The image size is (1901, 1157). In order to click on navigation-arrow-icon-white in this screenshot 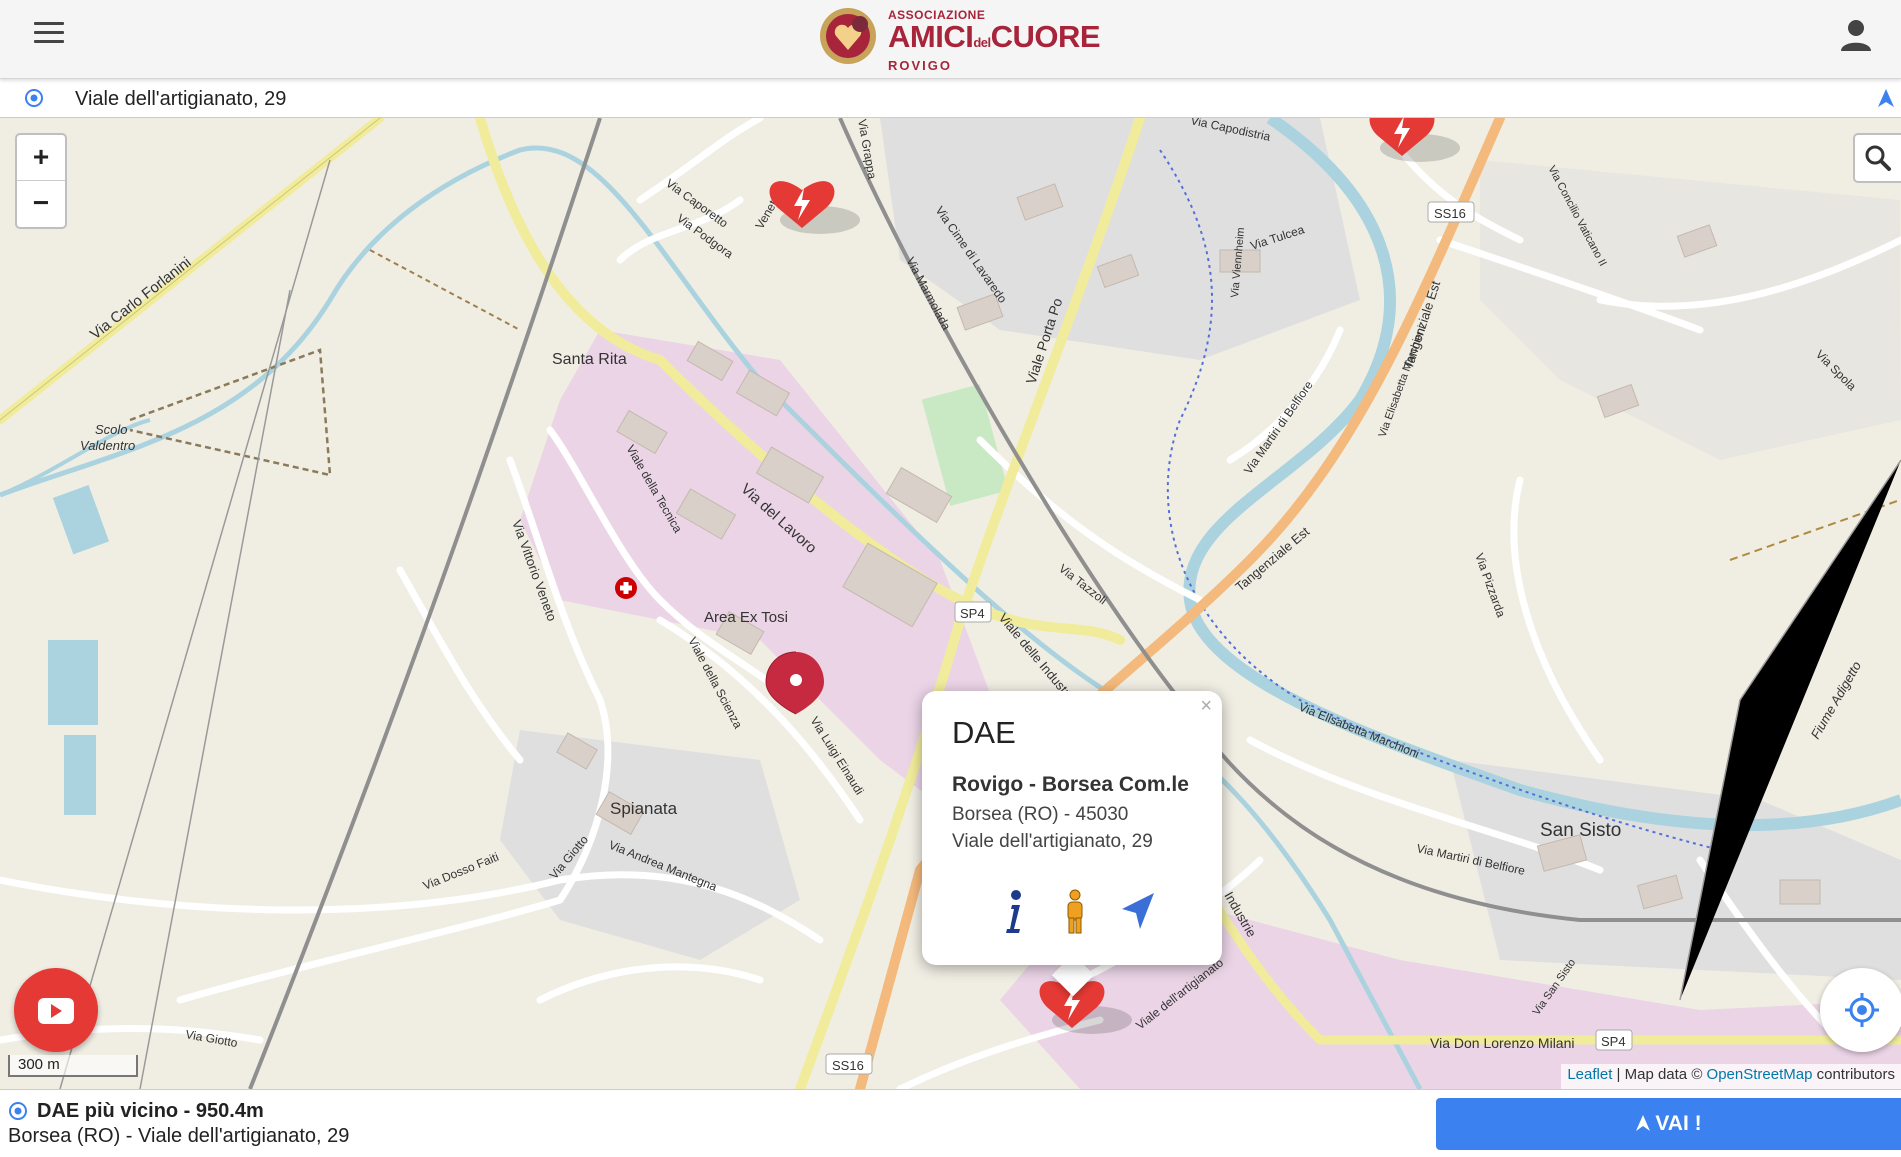, I will do `click(1643, 1123)`.